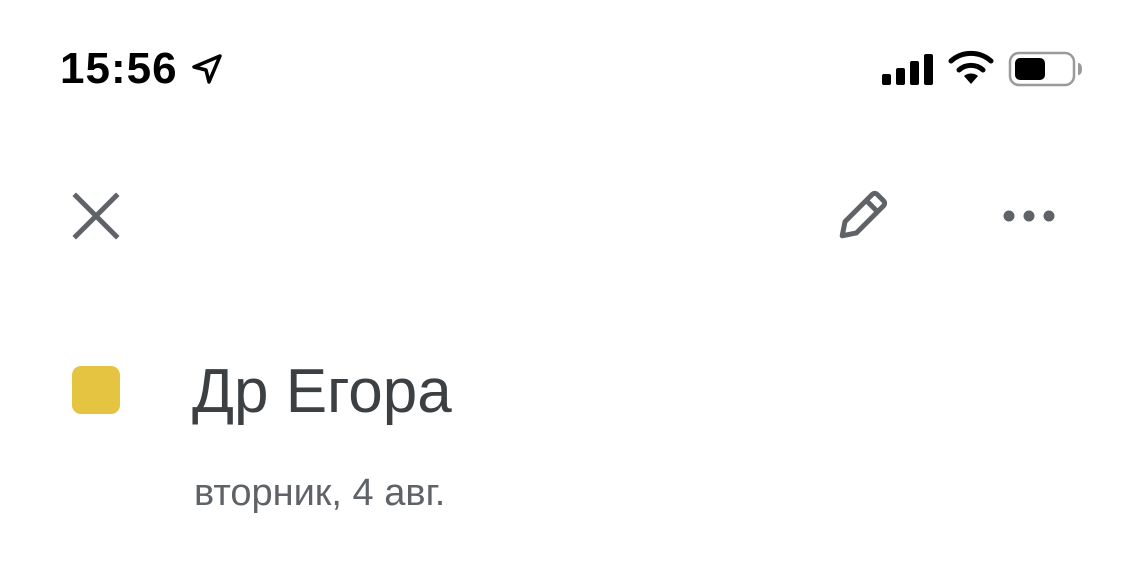 The height and width of the screenshot is (587, 1125). Describe the element at coordinates (96, 390) in the screenshot. I see `event-color-swatch` at that location.